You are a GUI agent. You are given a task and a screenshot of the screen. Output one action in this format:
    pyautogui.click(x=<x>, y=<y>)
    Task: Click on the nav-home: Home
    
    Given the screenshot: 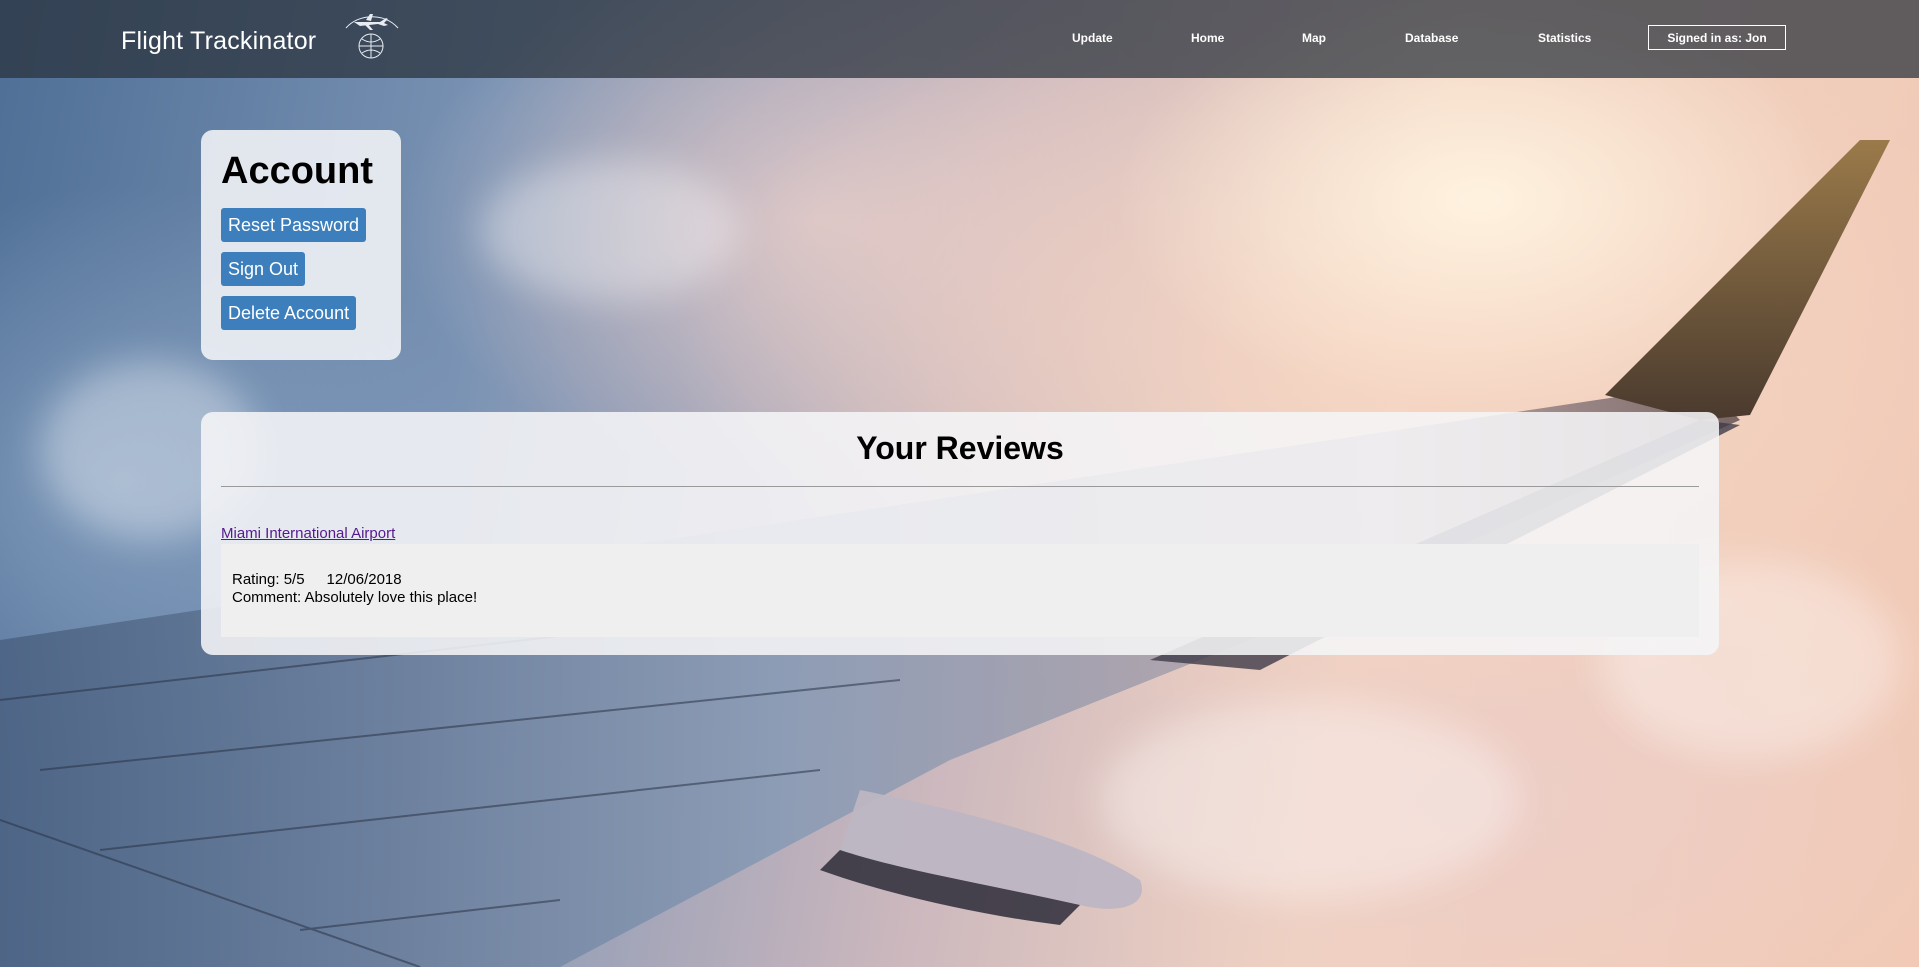 What is the action you would take?
    pyautogui.click(x=1207, y=38)
    